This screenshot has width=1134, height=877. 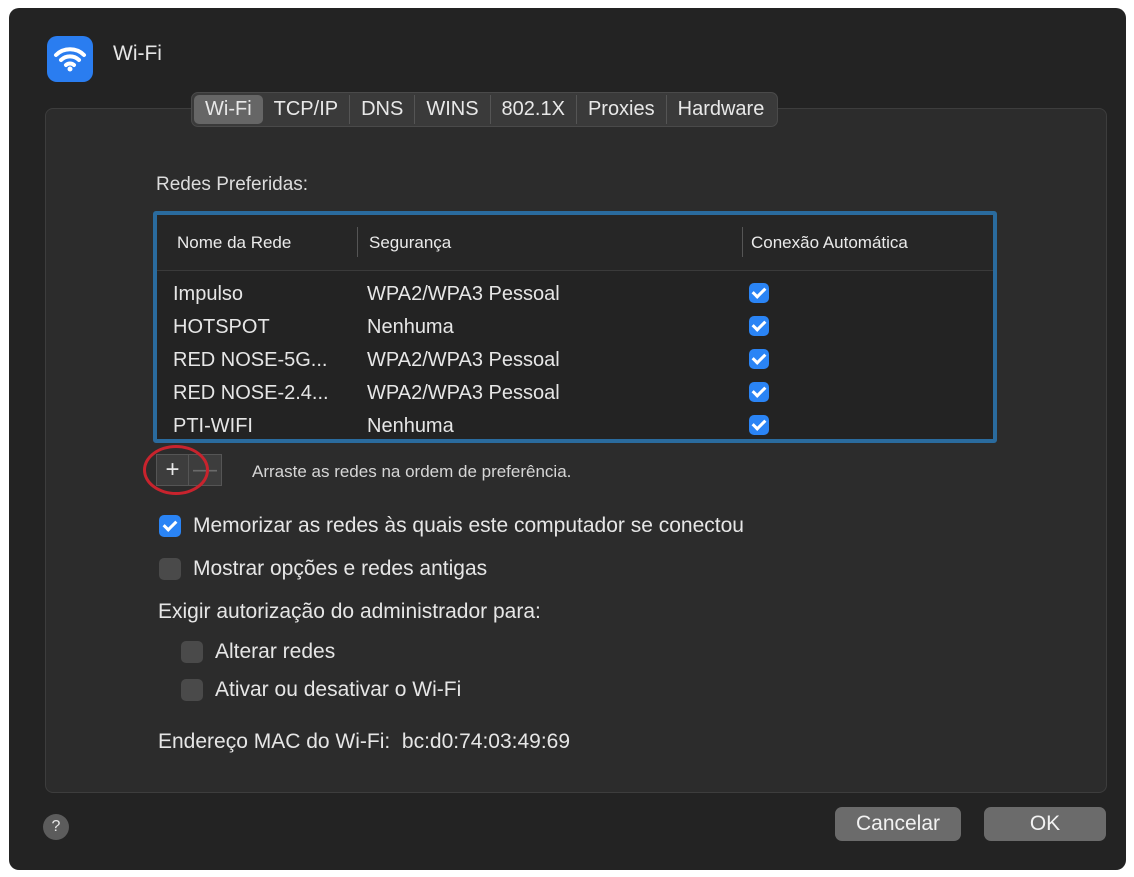 What do you see at coordinates (575, 359) in the screenshot?
I see `table-row: RED NOSE-5G... WPA2/WPA3 Pessoal` at bounding box center [575, 359].